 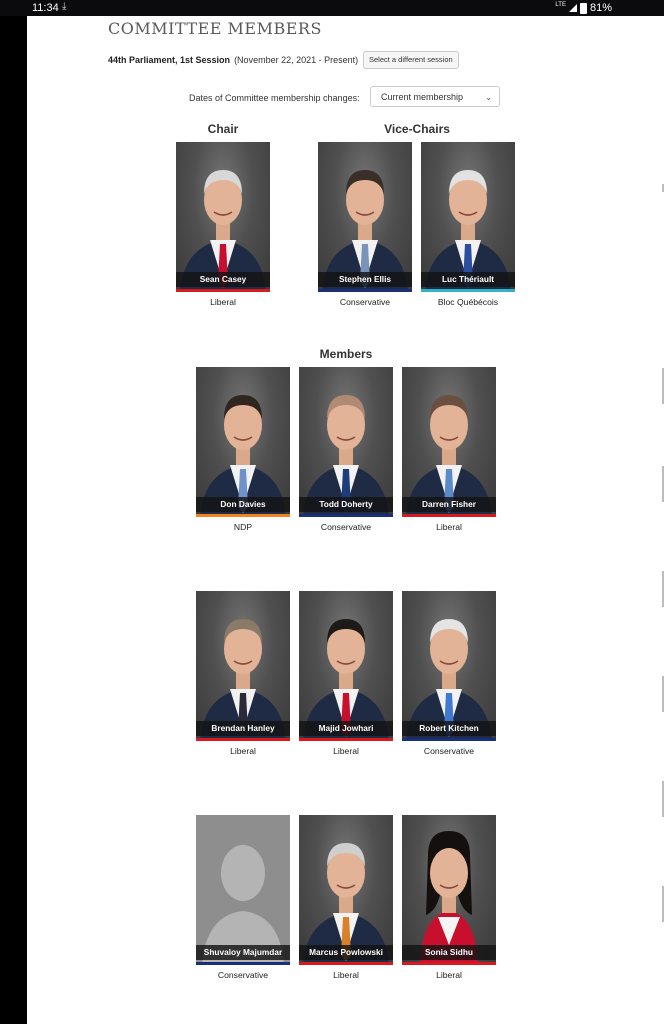 I want to click on member-name: Stephen Ellis, so click(x=365, y=279).